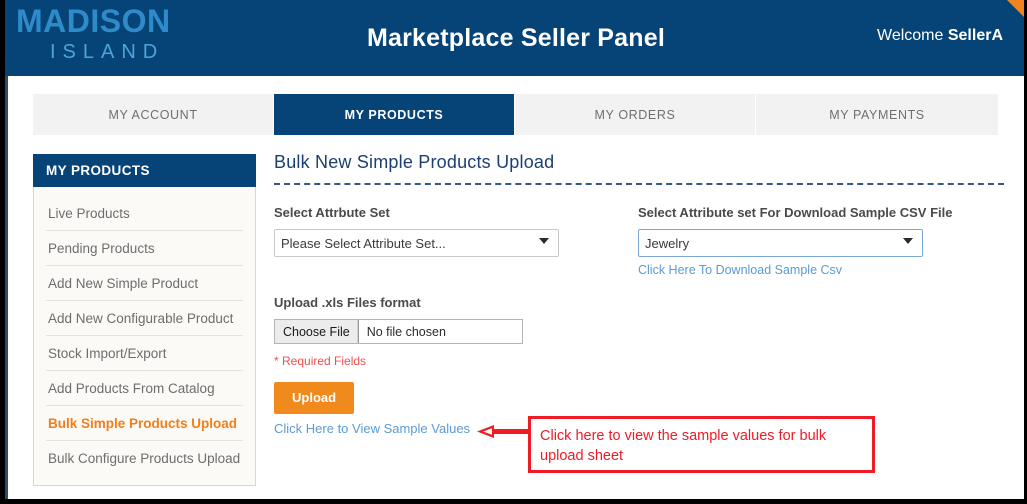 The width and height of the screenshot is (1027, 504). What do you see at coordinates (975, 35) in the screenshot?
I see `welcome-username: SellerA` at bounding box center [975, 35].